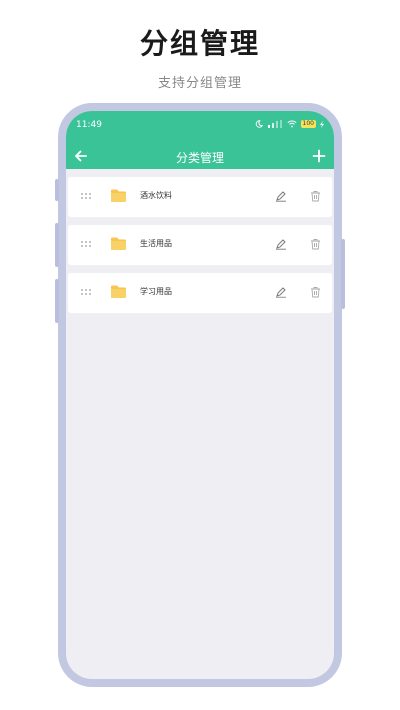 This screenshot has width=400, height=710. I want to click on battery-icon: 100, so click(308, 124).